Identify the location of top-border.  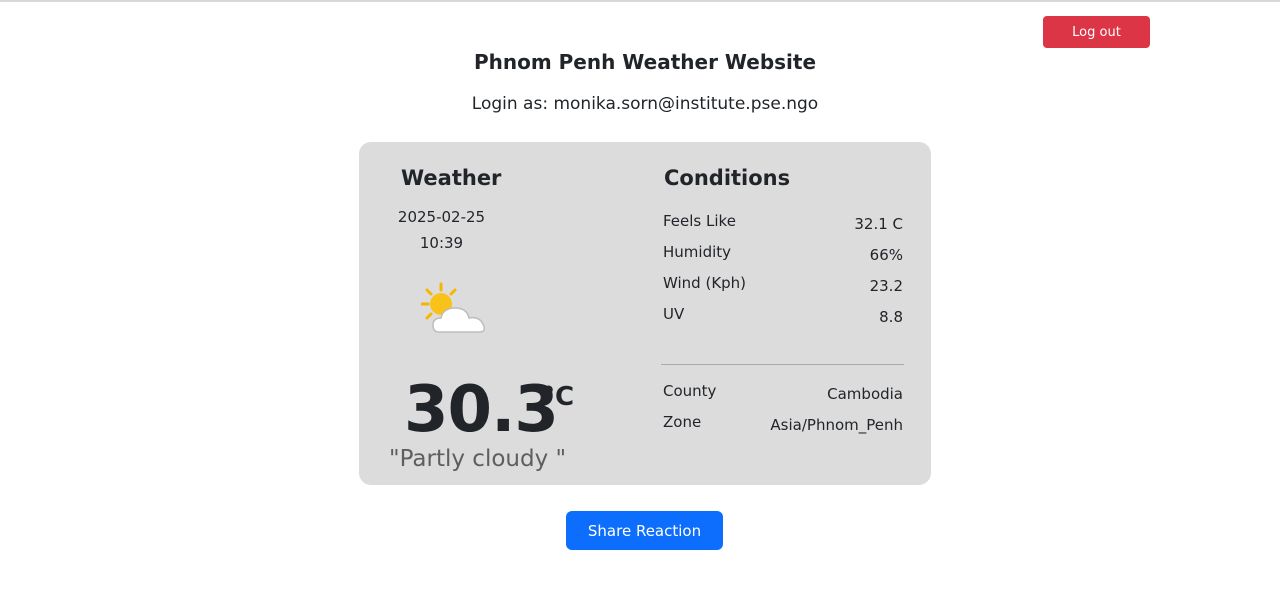
(640, 1).